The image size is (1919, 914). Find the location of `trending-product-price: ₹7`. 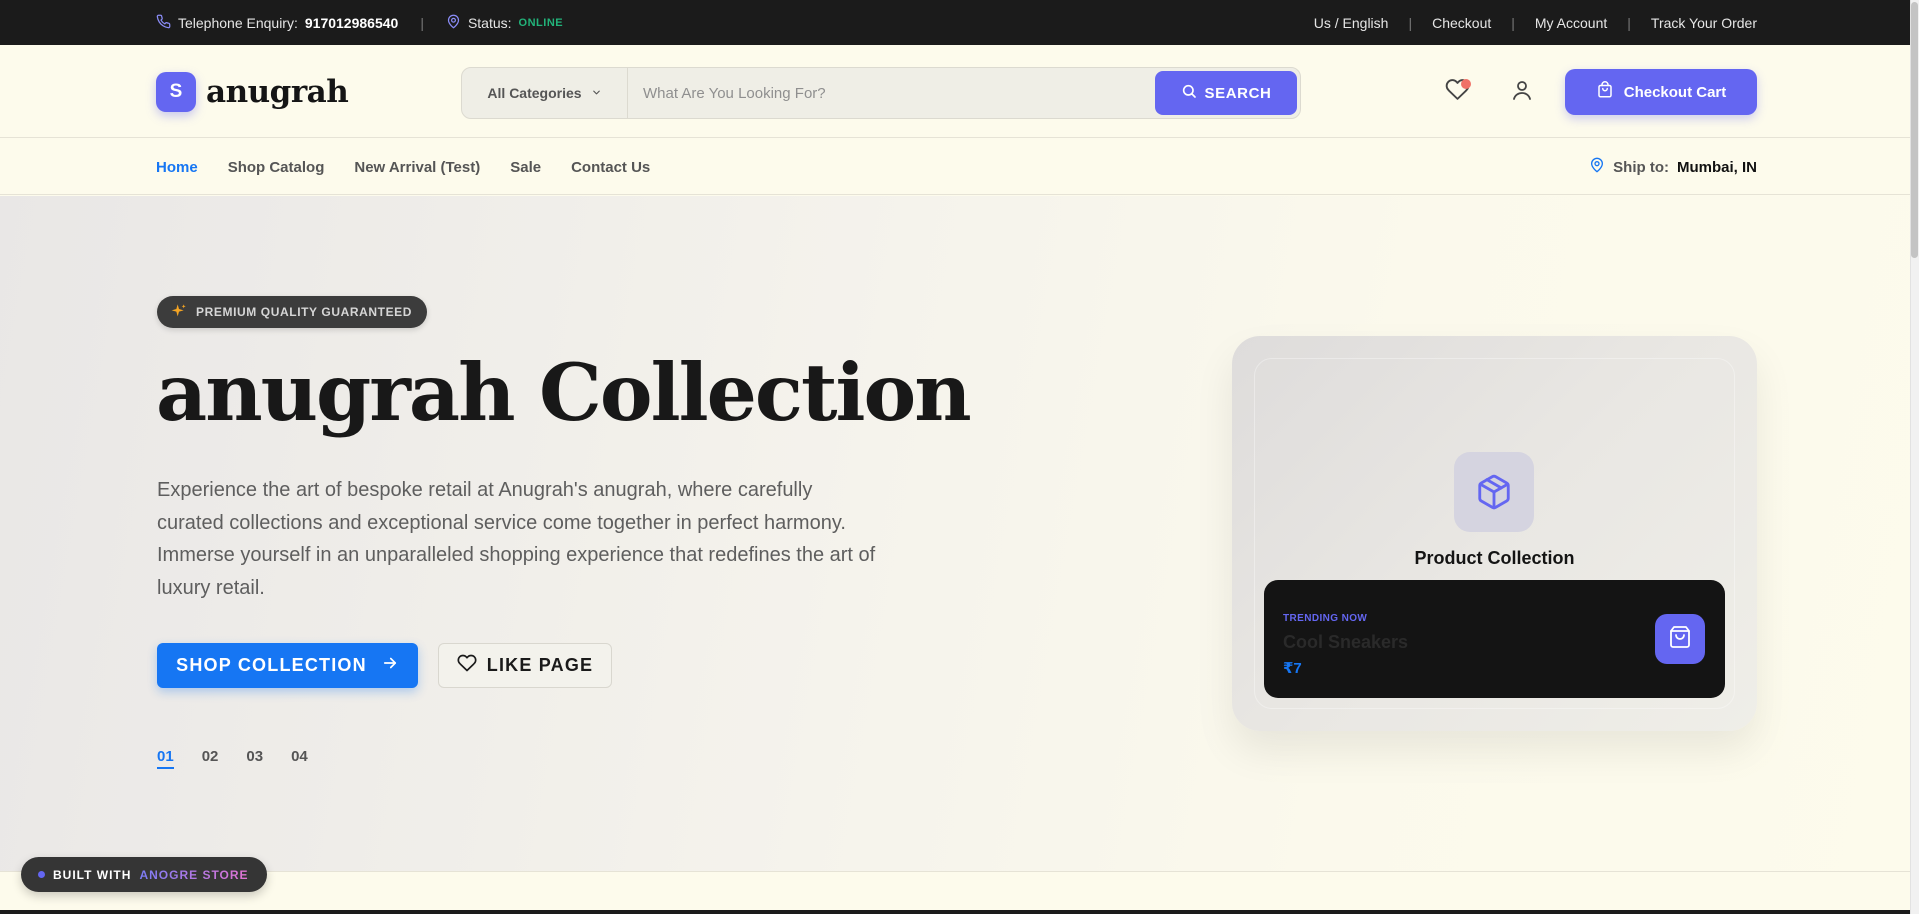

trending-product-price: ₹7 is located at coordinates (1292, 668).